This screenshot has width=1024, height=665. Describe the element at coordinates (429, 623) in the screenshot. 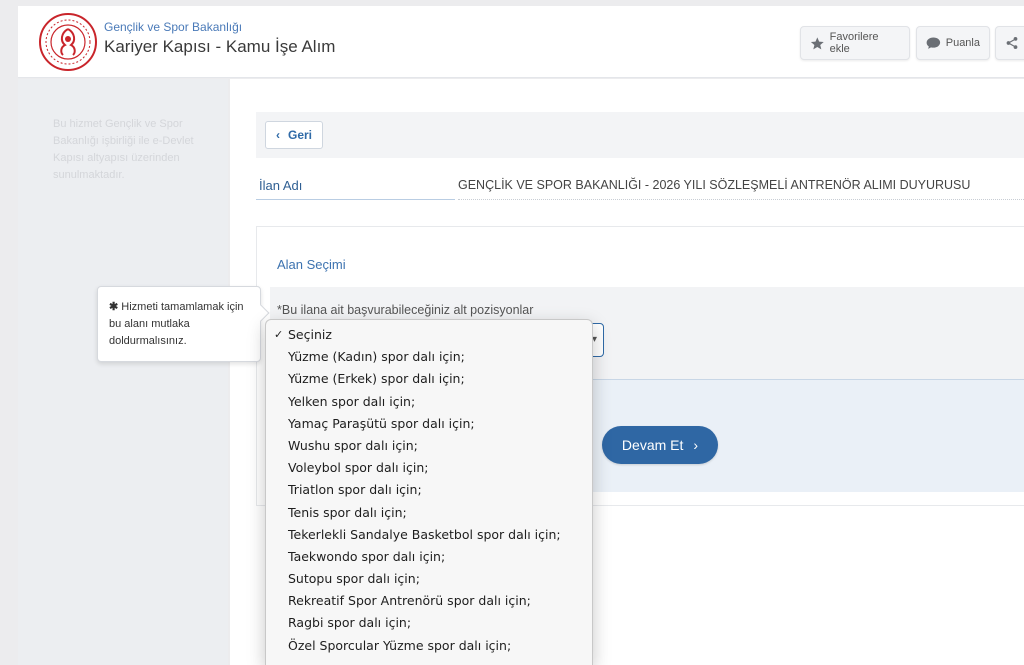

I see `dropdown-option: Ragbi spor dalı için;` at that location.